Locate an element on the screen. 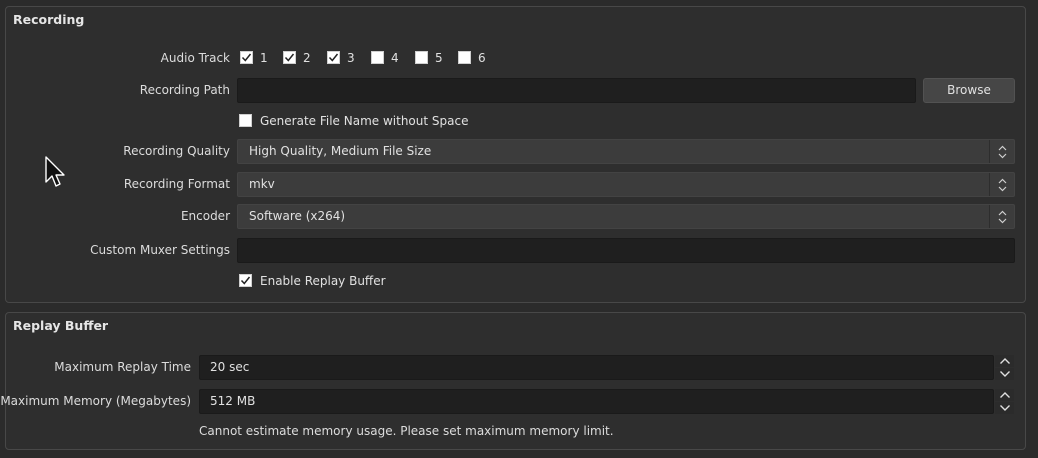 Image resolution: width=1038 pixels, height=458 pixels. recording-path-input is located at coordinates (576, 90).